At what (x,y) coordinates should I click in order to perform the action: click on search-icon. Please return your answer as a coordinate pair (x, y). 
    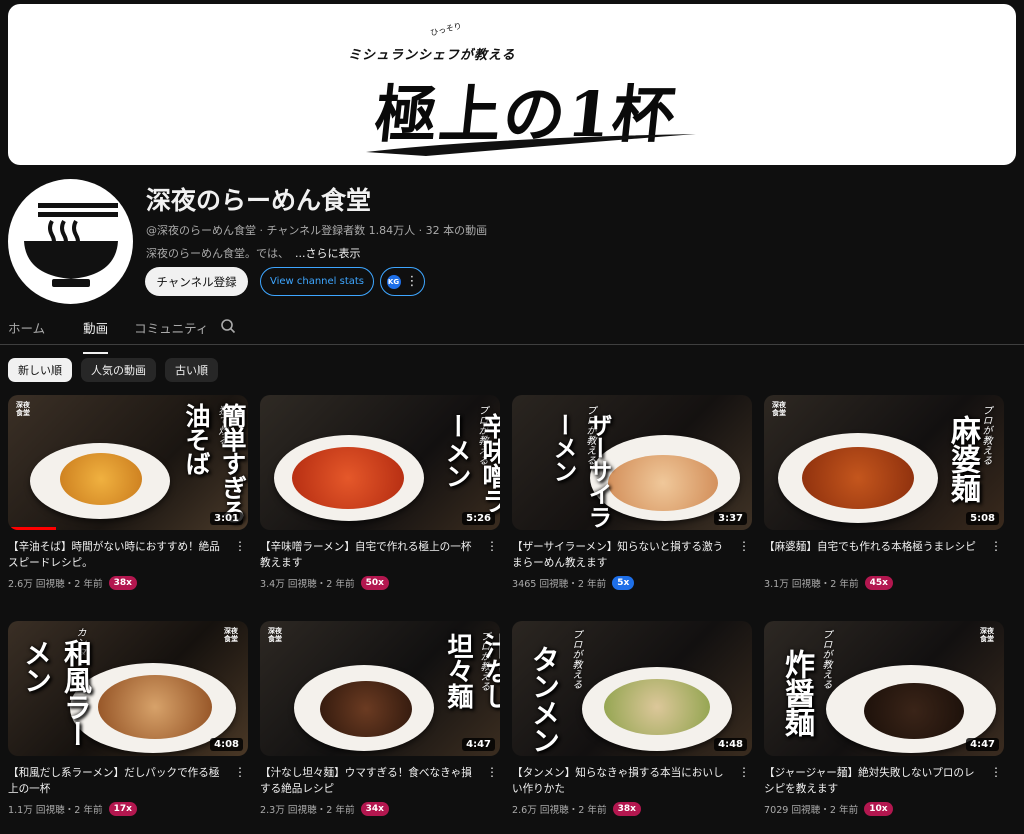
    Looking at the image, I should click on (228, 326).